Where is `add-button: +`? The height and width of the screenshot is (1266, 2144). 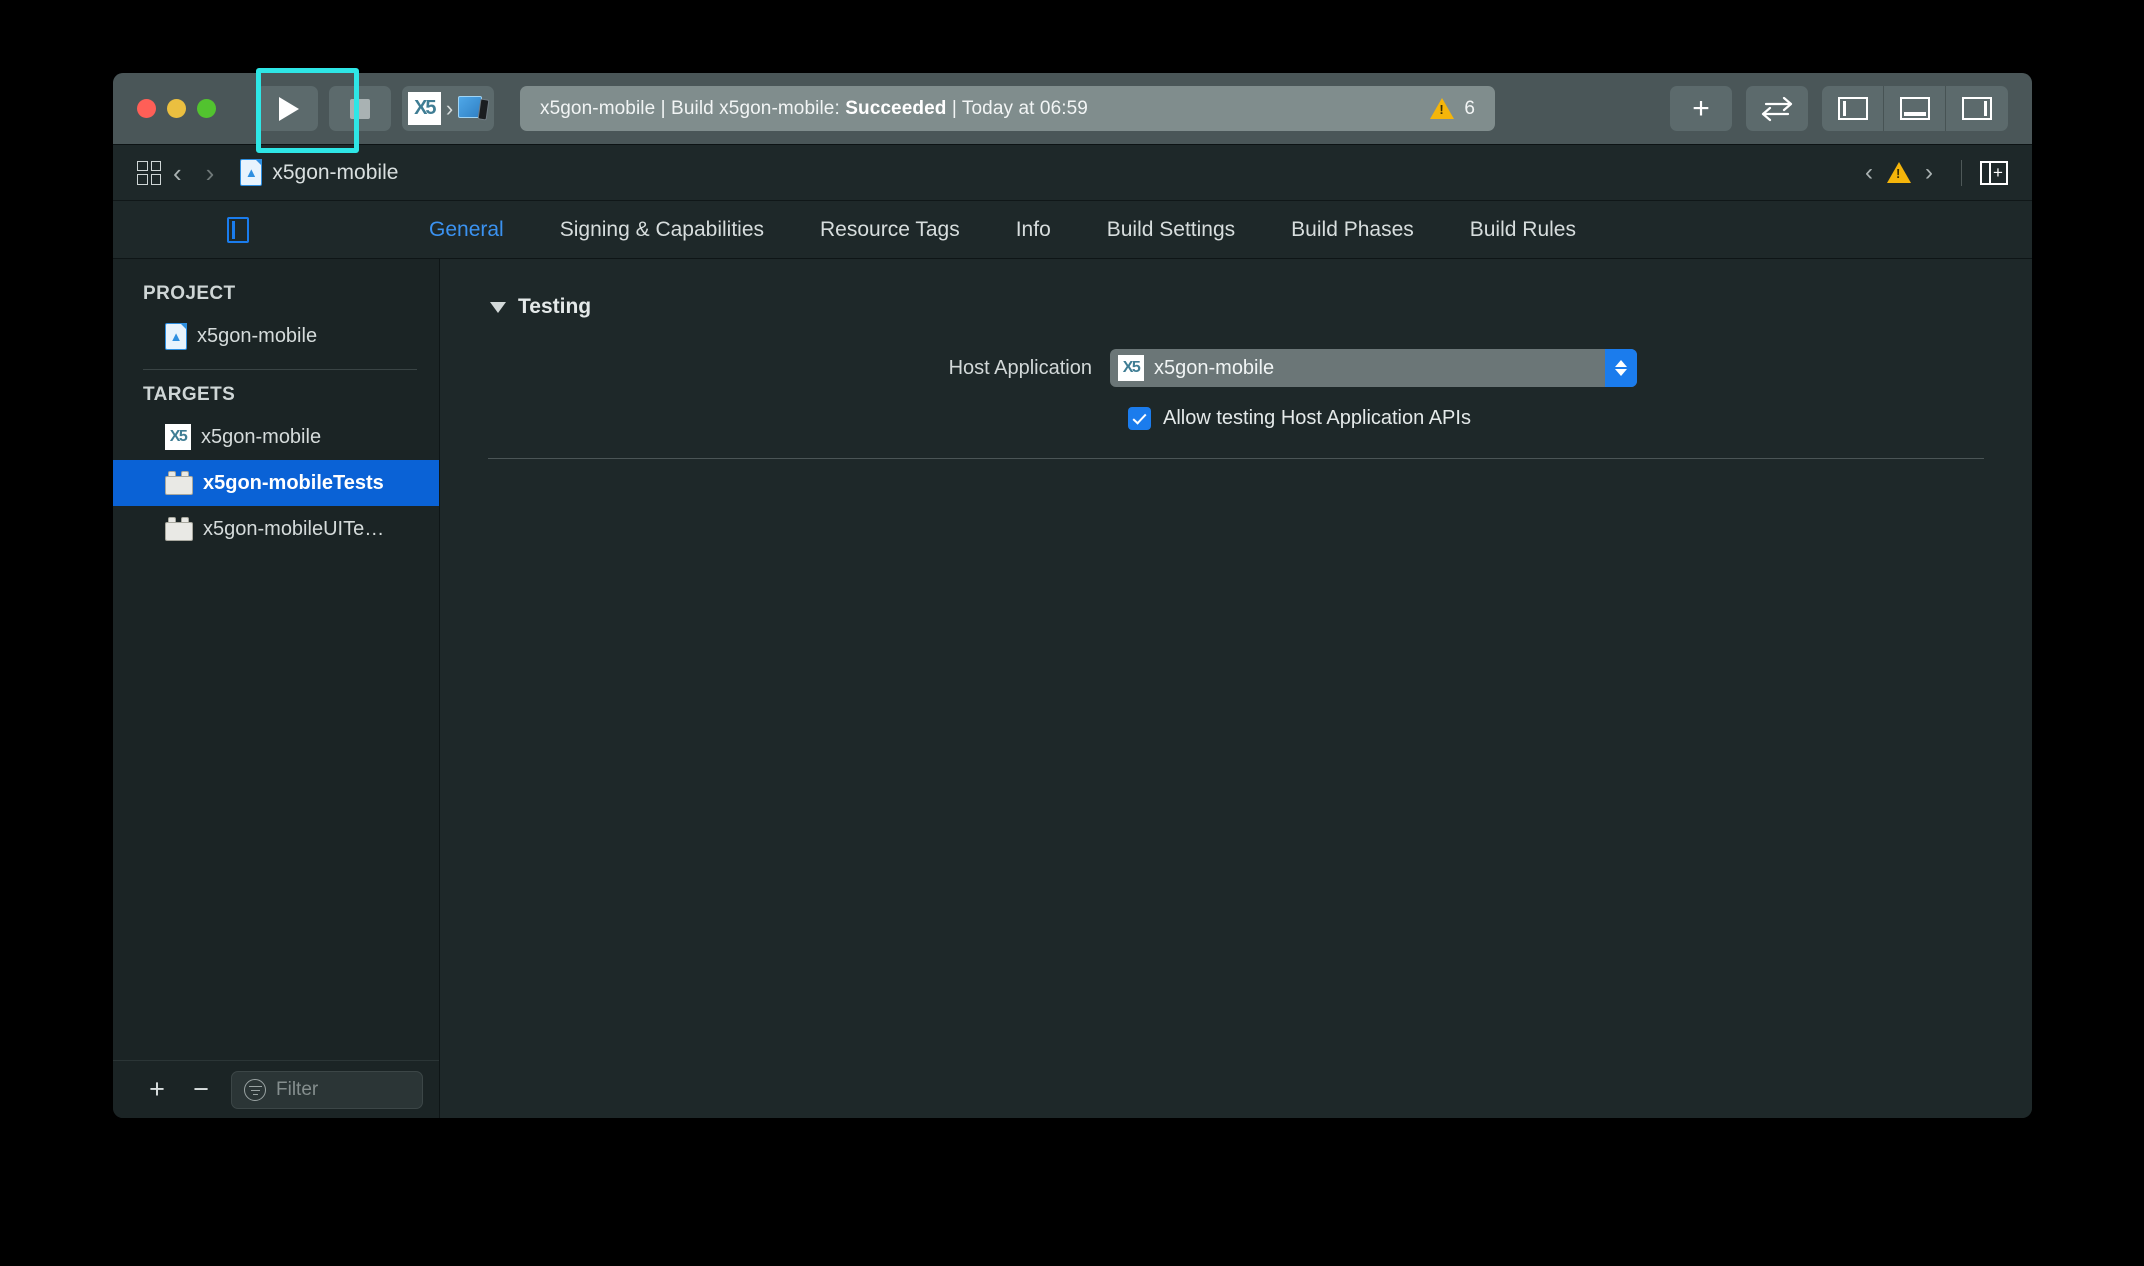 add-button: + is located at coordinates (1701, 108).